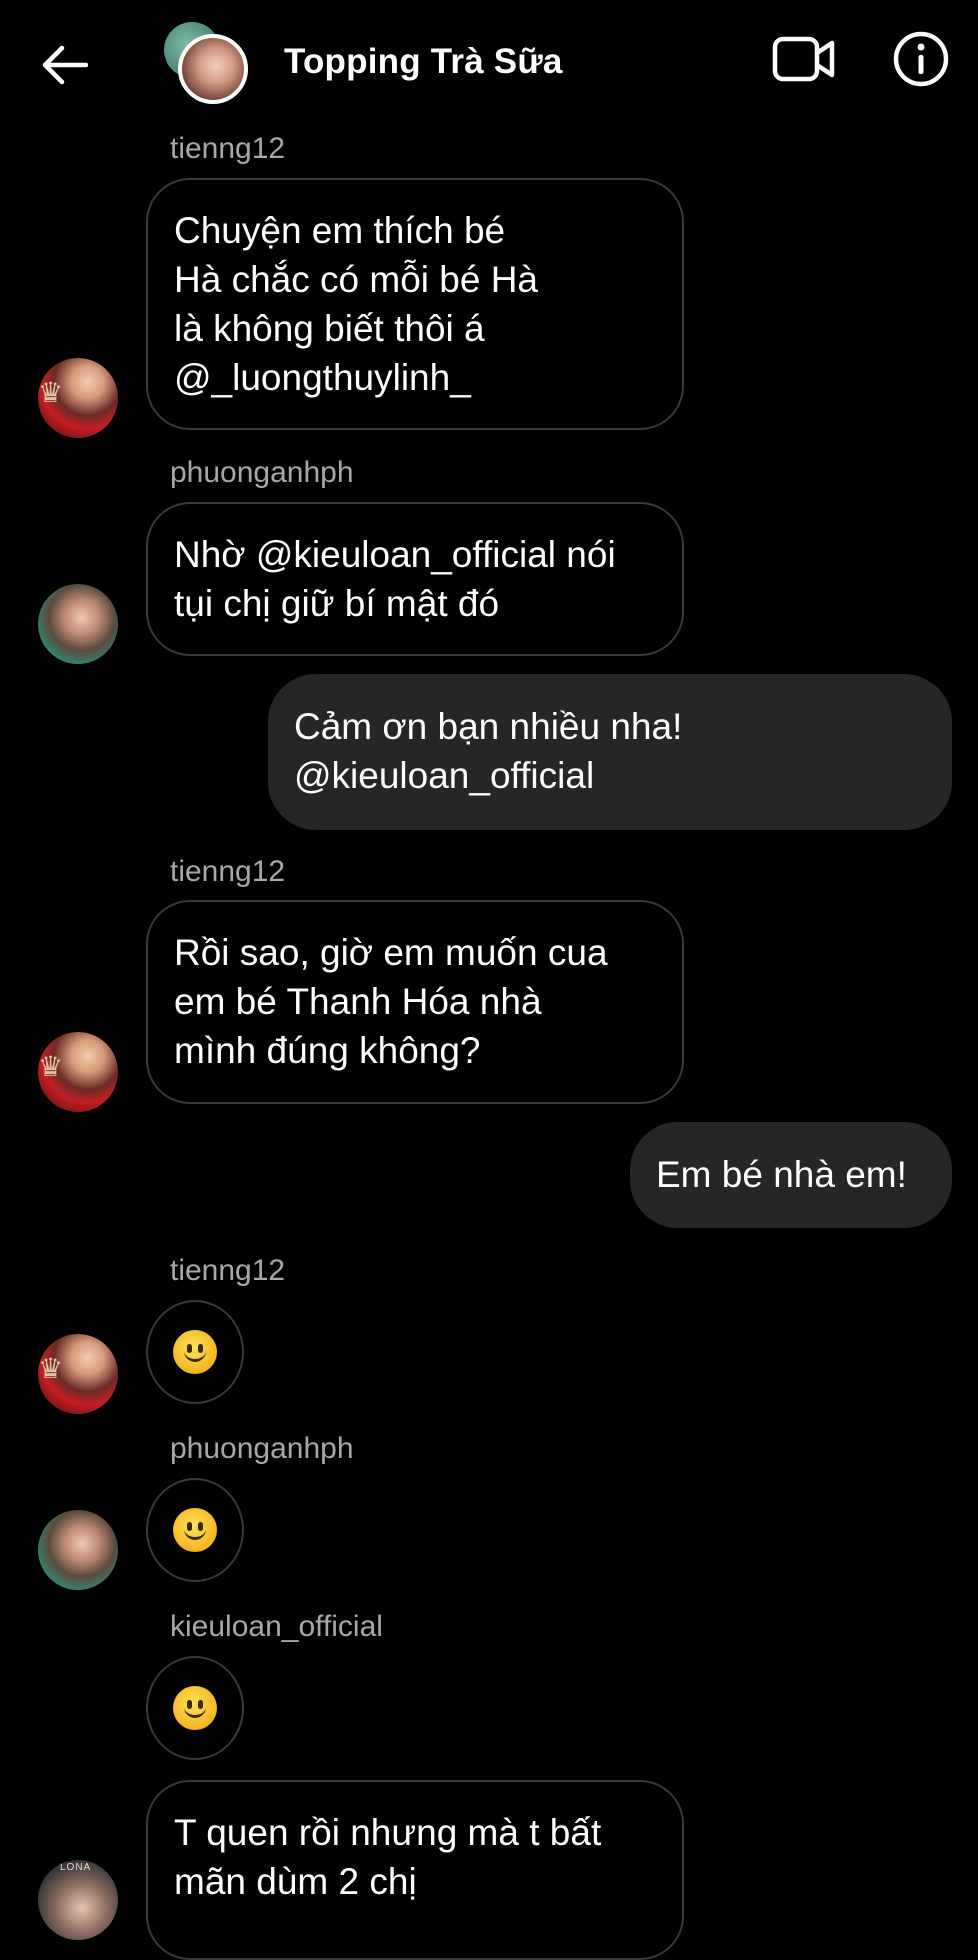  I want to click on message-line: T quen rồi nhưng mà t bất, so click(388, 1832).